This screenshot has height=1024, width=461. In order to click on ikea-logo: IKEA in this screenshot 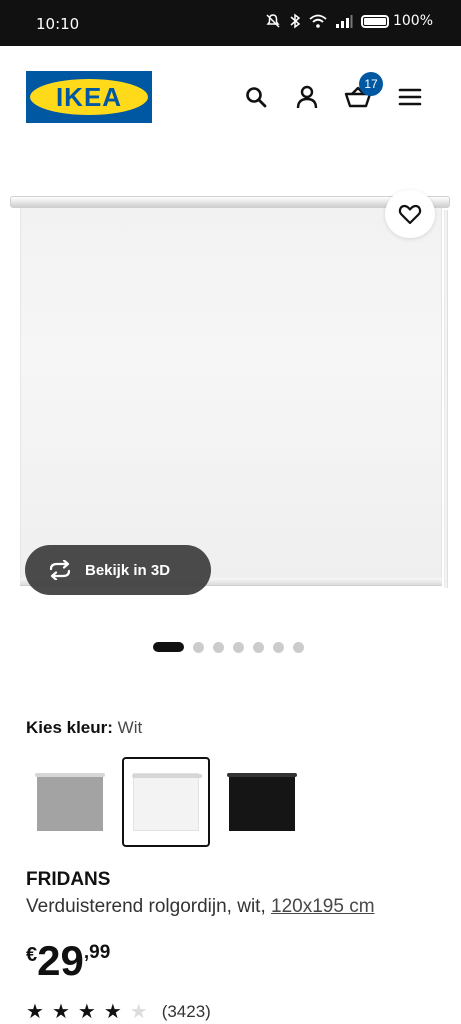, I will do `click(89, 97)`.